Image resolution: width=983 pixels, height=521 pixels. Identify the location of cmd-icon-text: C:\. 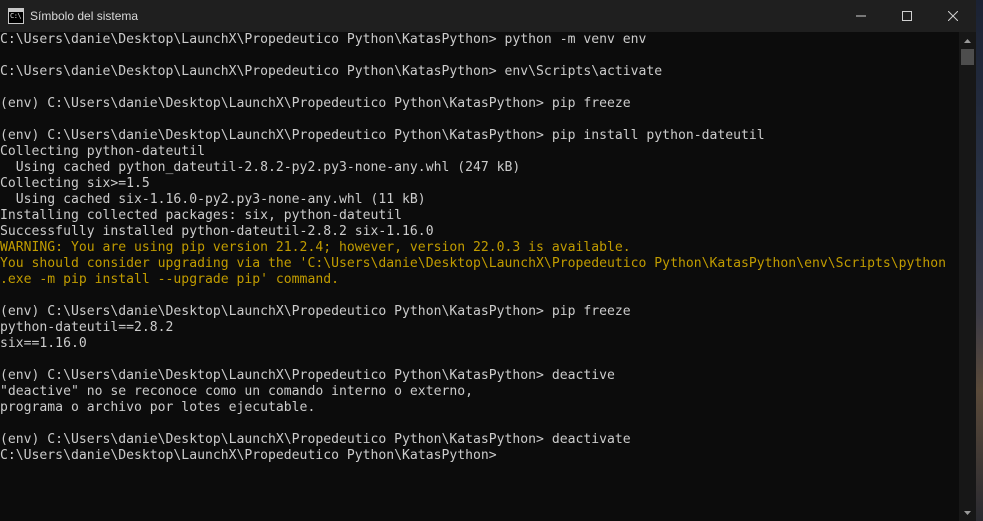
(16, 16).